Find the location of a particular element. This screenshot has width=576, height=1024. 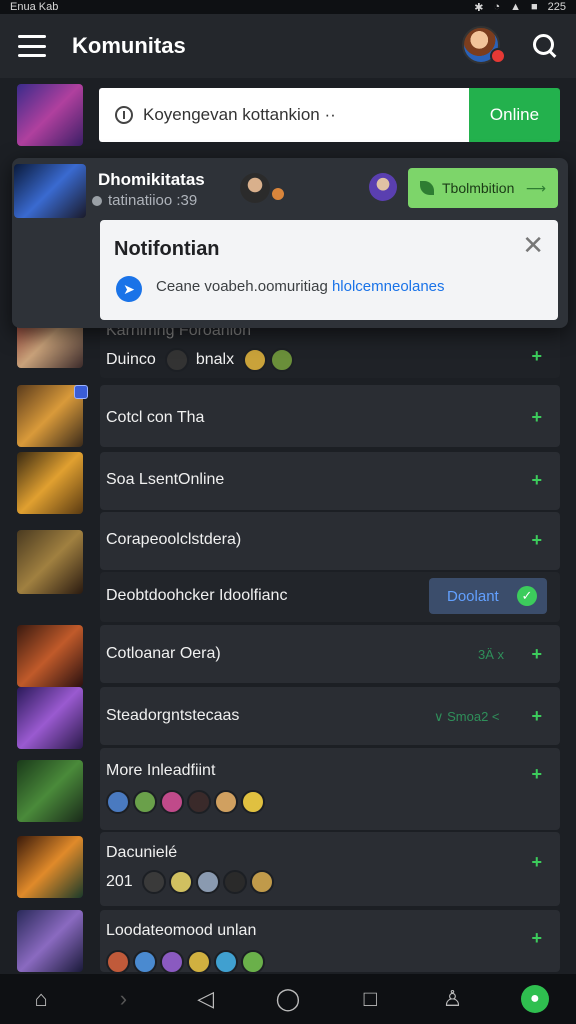

list-item: More Inleadfiint + is located at coordinates (288, 789).